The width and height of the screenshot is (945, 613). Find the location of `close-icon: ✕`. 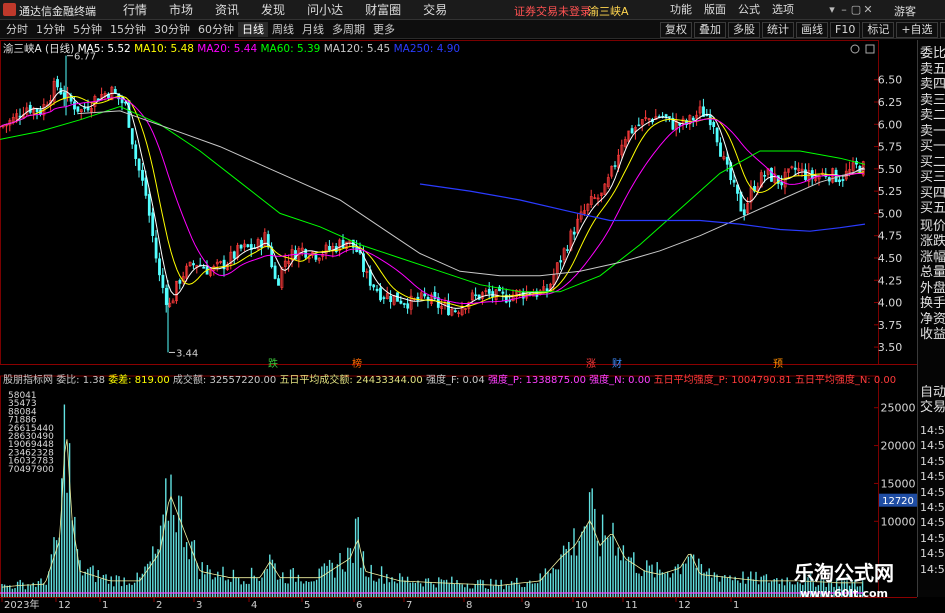

close-icon: ✕ is located at coordinates (868, 10).